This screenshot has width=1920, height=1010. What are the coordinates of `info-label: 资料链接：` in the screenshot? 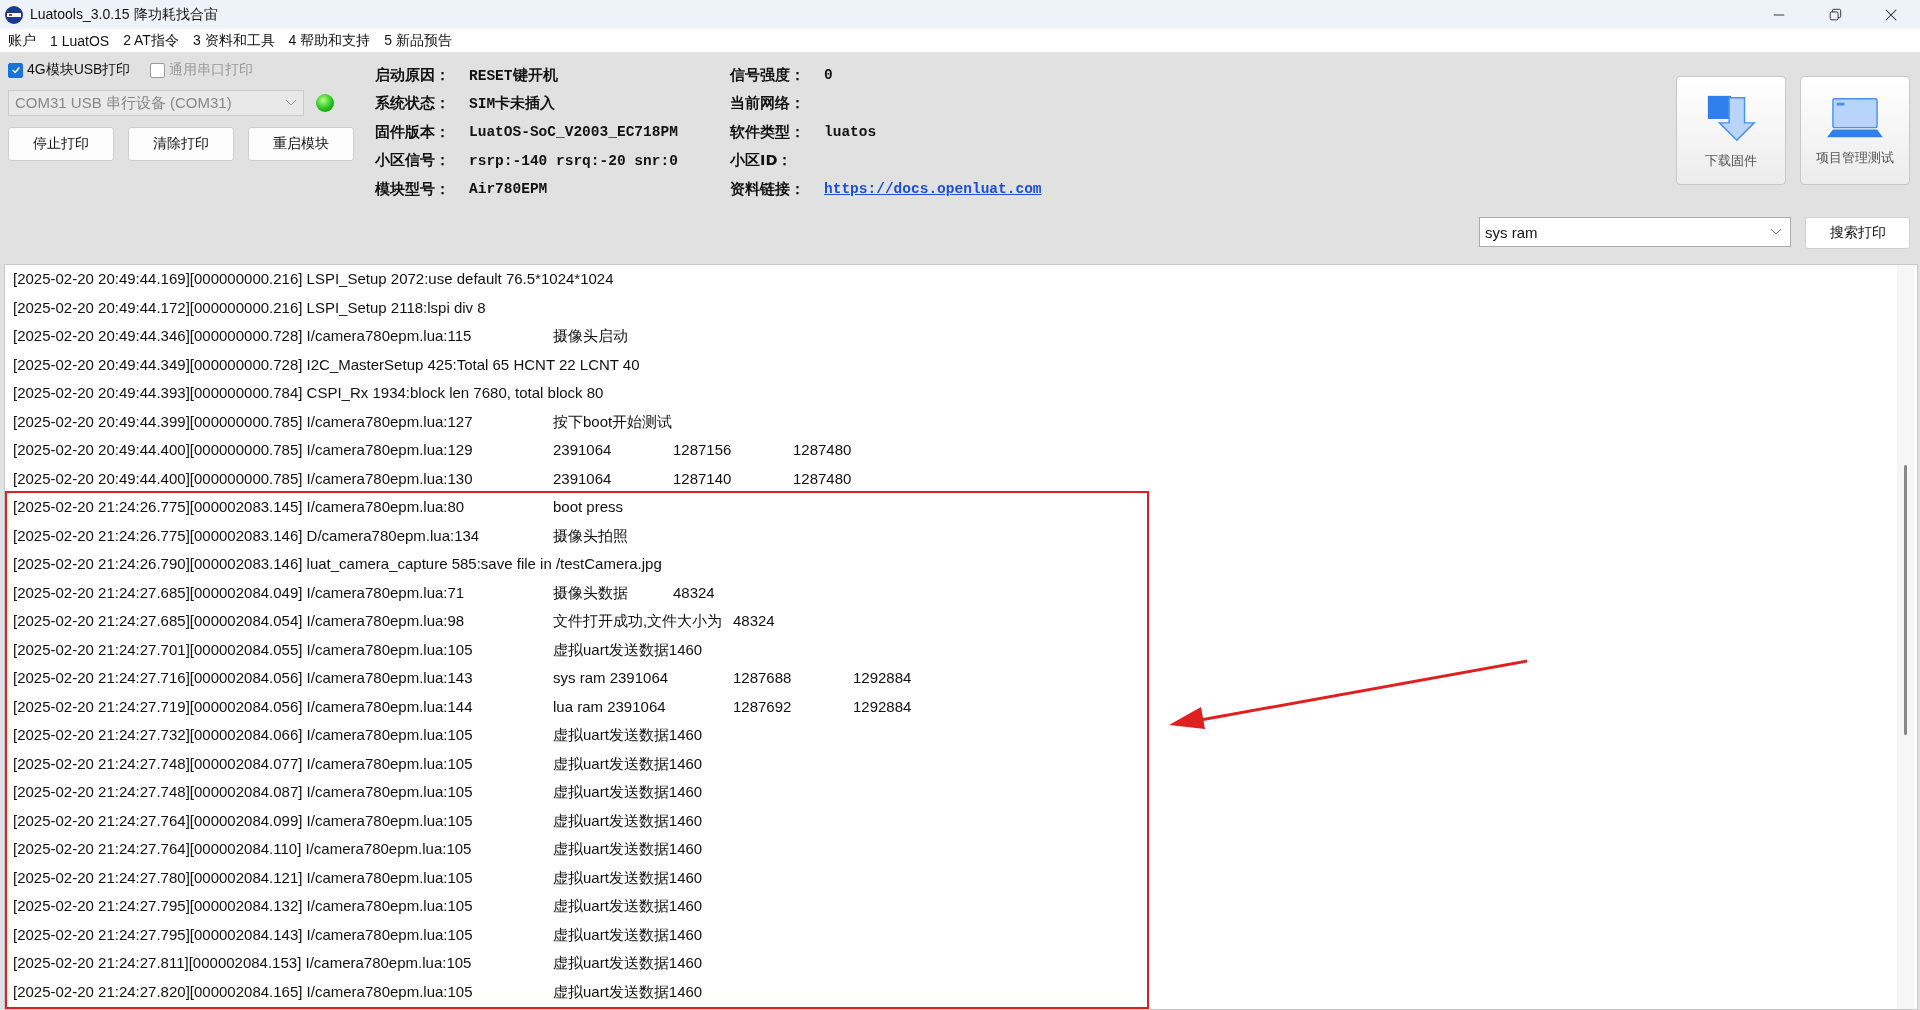 It's located at (768, 189).